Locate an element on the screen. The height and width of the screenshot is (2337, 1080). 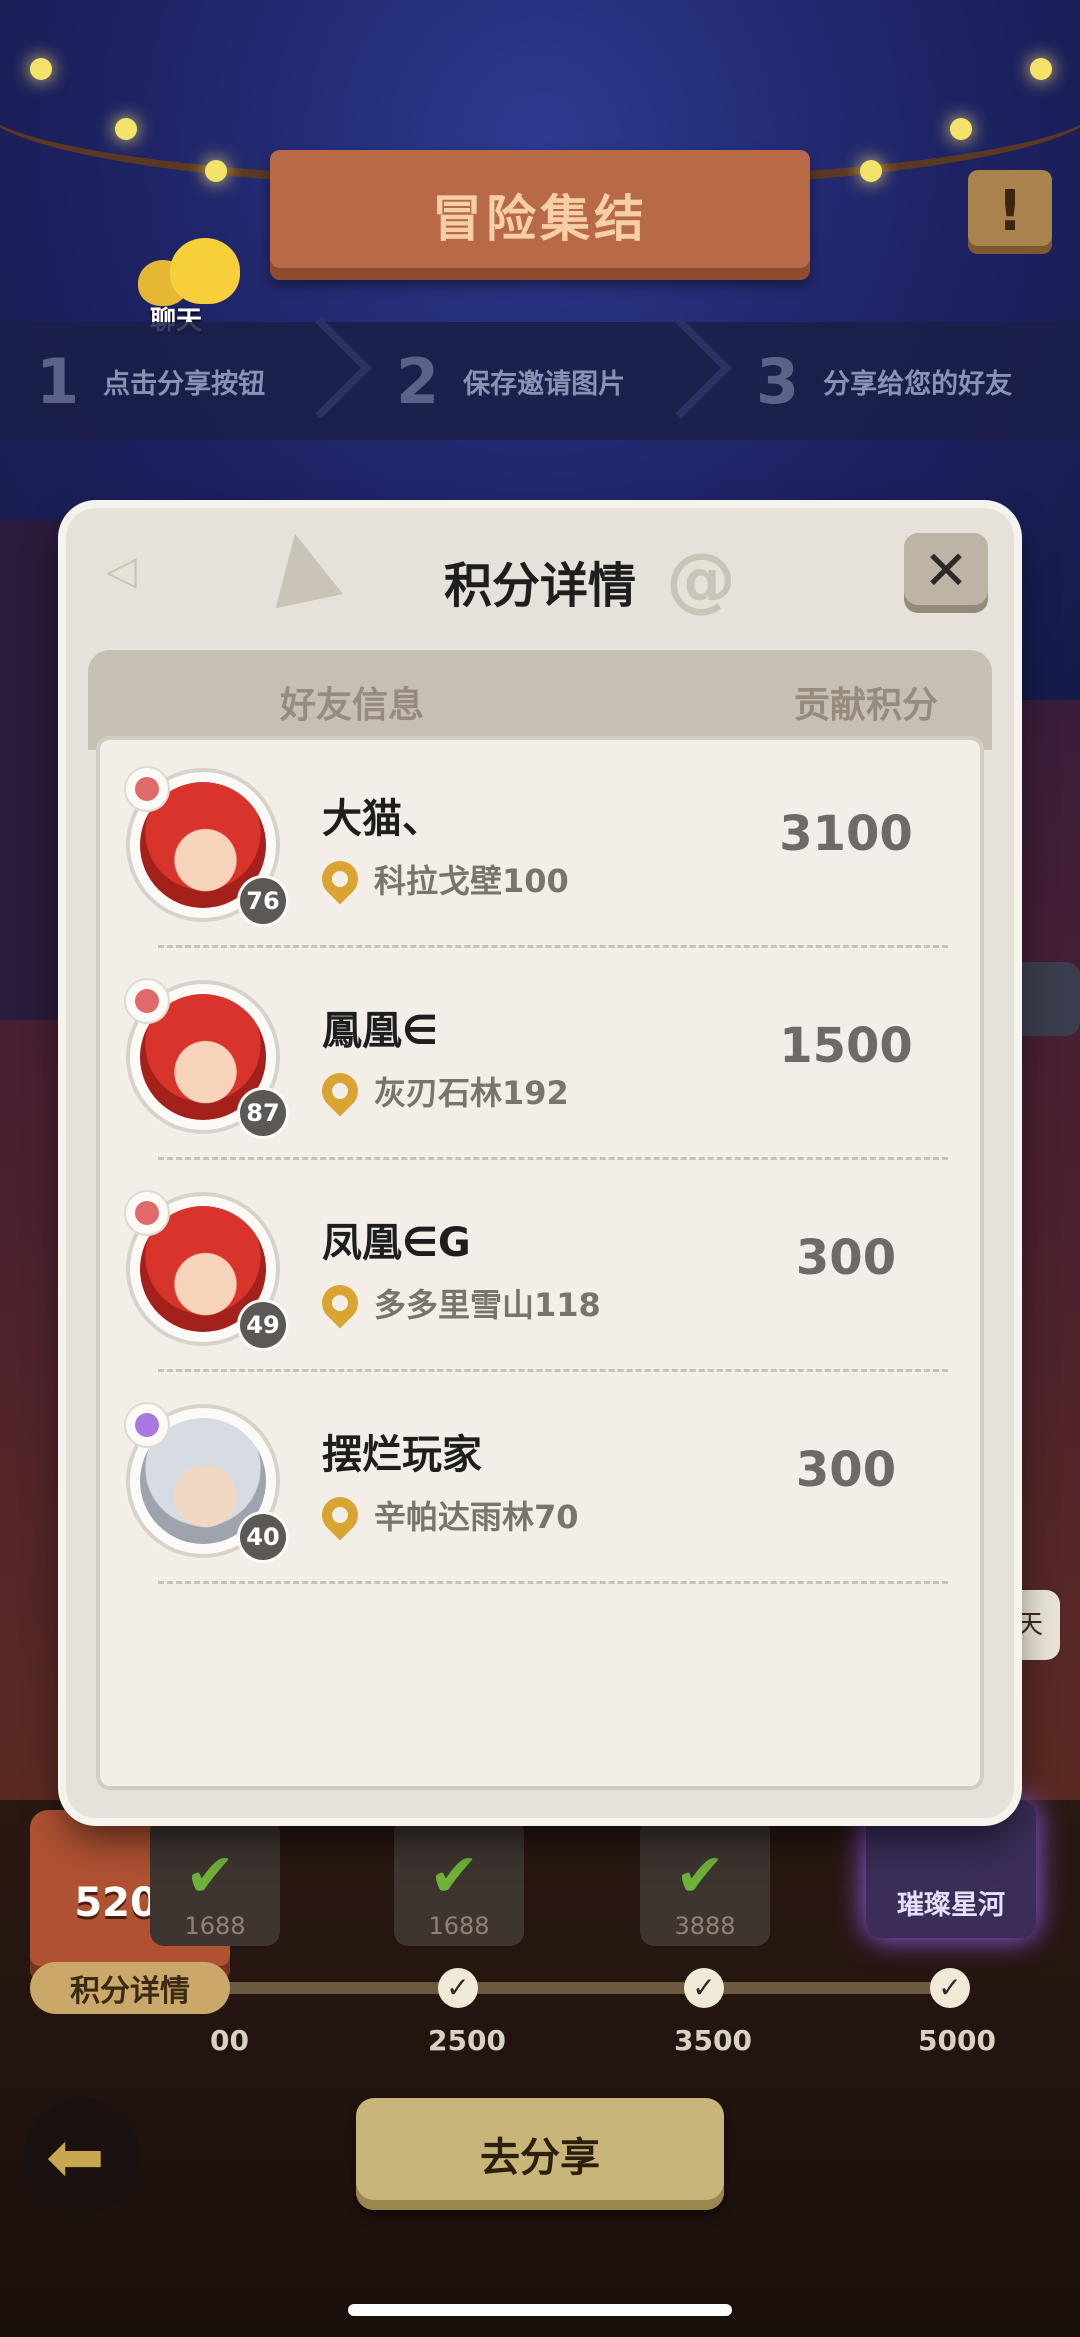
event-banner: 冒险集结 is located at coordinates (540, 215).